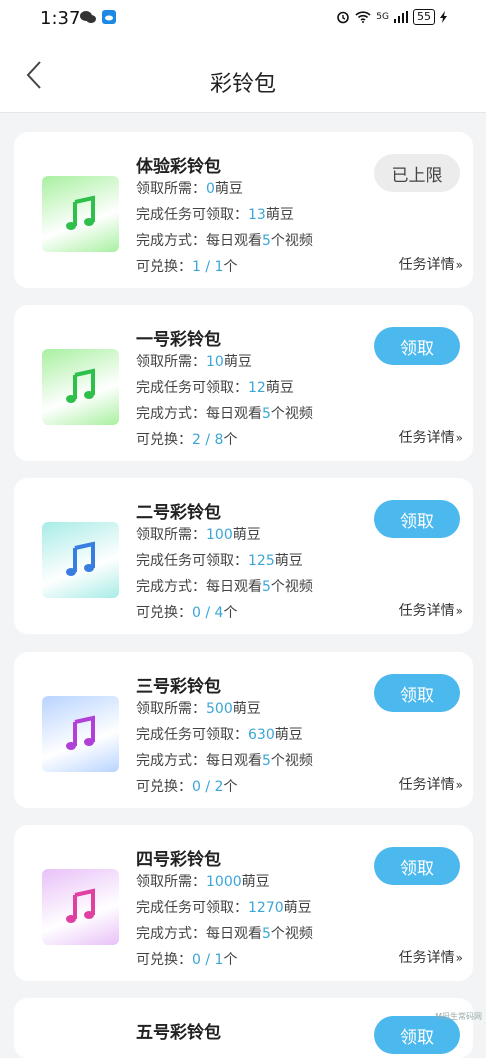 The height and width of the screenshot is (1058, 486). I want to click on wifi-icon, so click(363, 17).